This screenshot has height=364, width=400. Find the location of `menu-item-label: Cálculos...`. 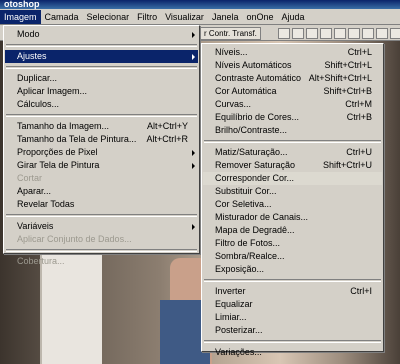

menu-item-label: Cálculos... is located at coordinates (38, 104).